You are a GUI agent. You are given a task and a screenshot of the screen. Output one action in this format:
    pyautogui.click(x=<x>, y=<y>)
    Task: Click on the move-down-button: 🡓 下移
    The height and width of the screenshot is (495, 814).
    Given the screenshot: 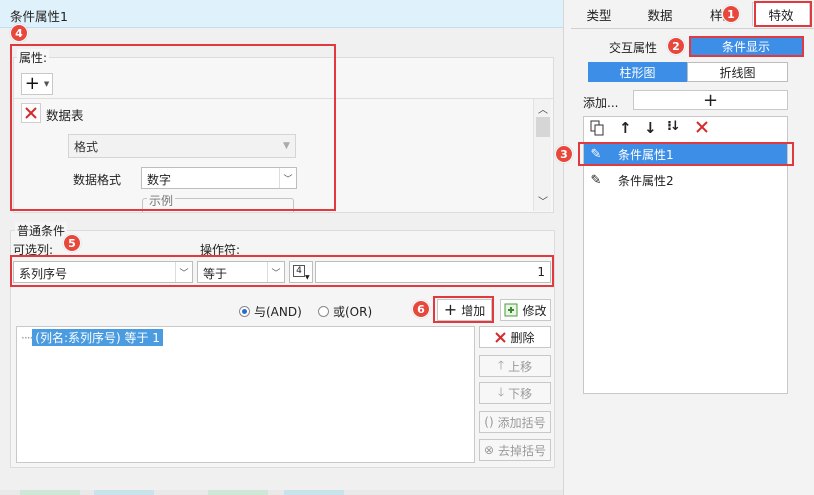 What is the action you would take?
    pyautogui.click(x=515, y=393)
    